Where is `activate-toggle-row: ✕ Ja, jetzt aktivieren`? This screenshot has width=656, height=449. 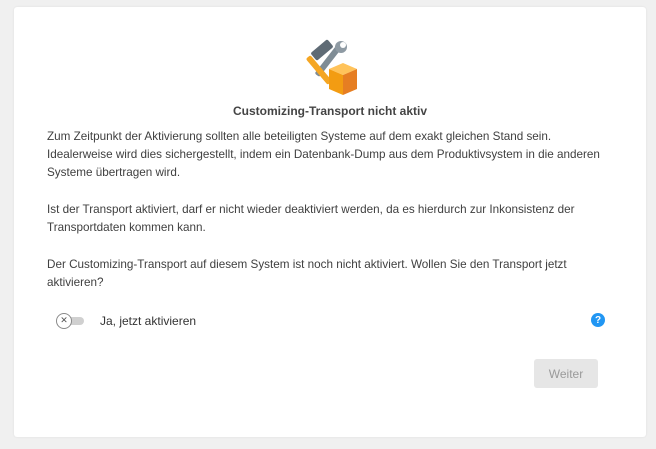
activate-toggle-row: ✕ Ja, jetzt aktivieren is located at coordinates (126, 321).